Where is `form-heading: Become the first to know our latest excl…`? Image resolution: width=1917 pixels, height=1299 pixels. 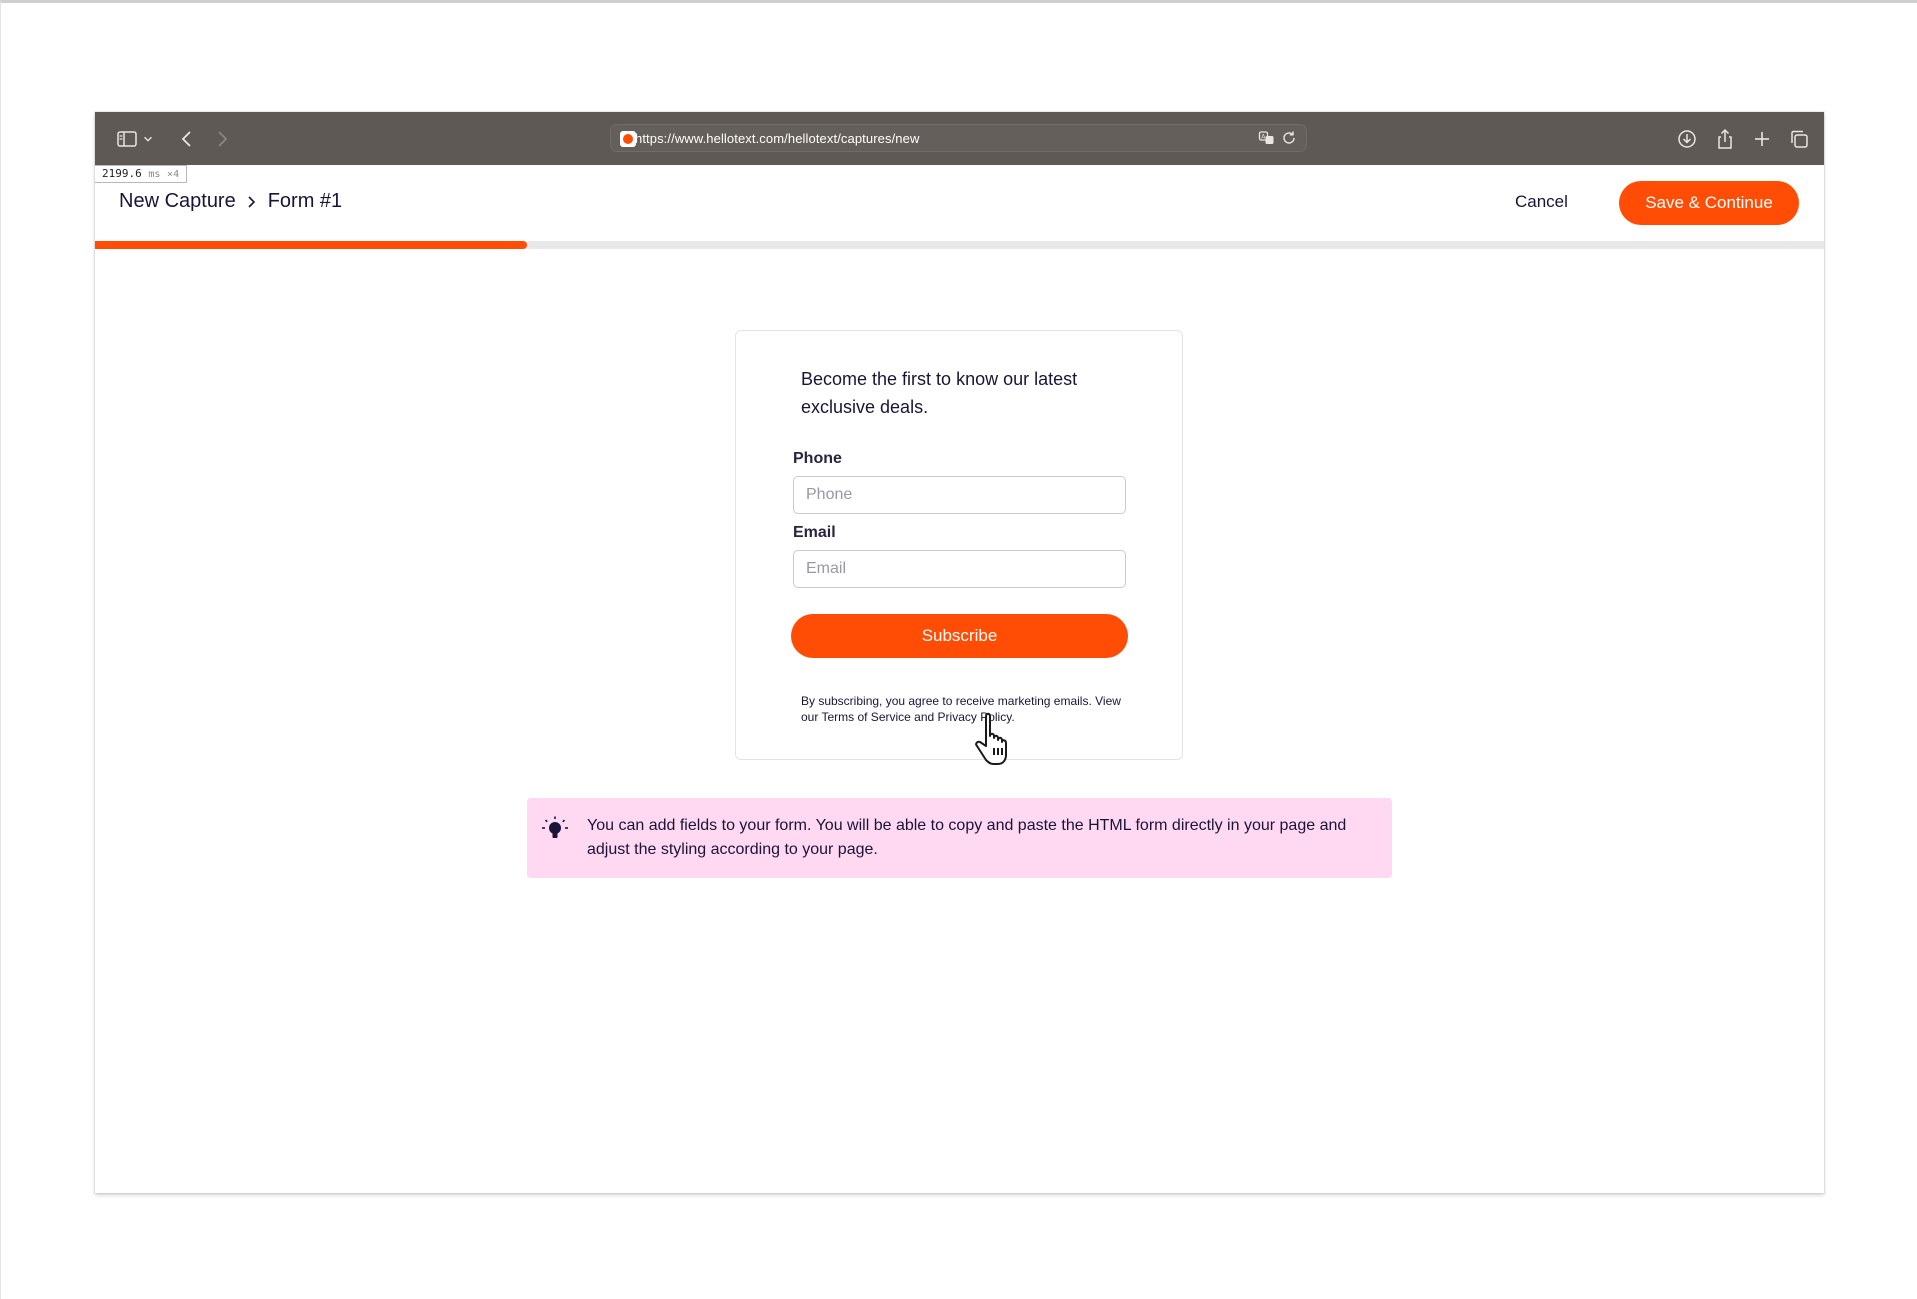 form-heading: Become the first to know our latest excl… is located at coordinates (939, 393).